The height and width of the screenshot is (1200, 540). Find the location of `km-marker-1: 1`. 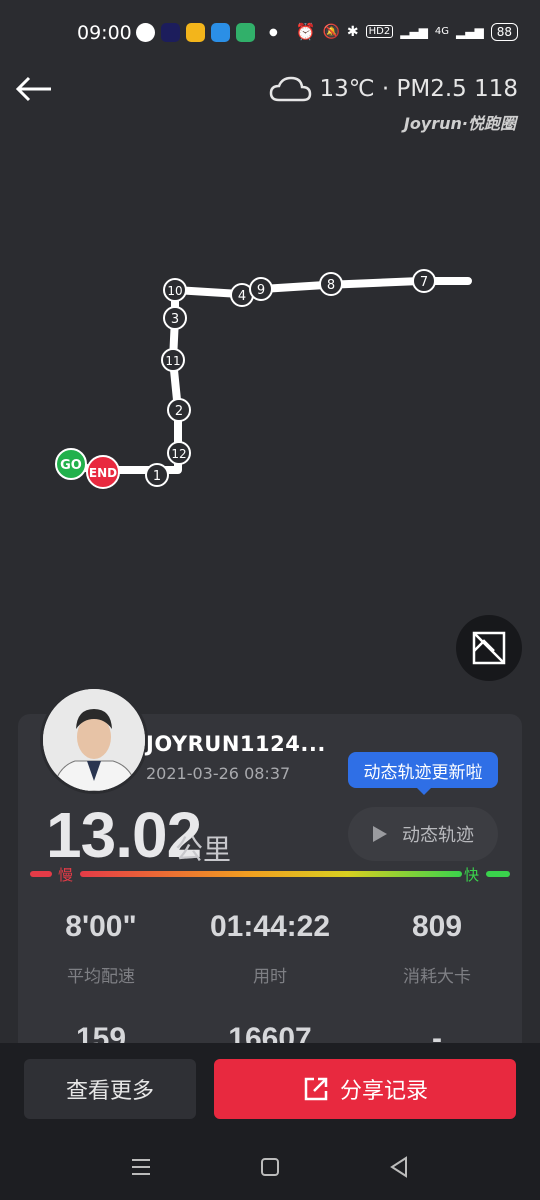

km-marker-1: 1 is located at coordinates (157, 475).